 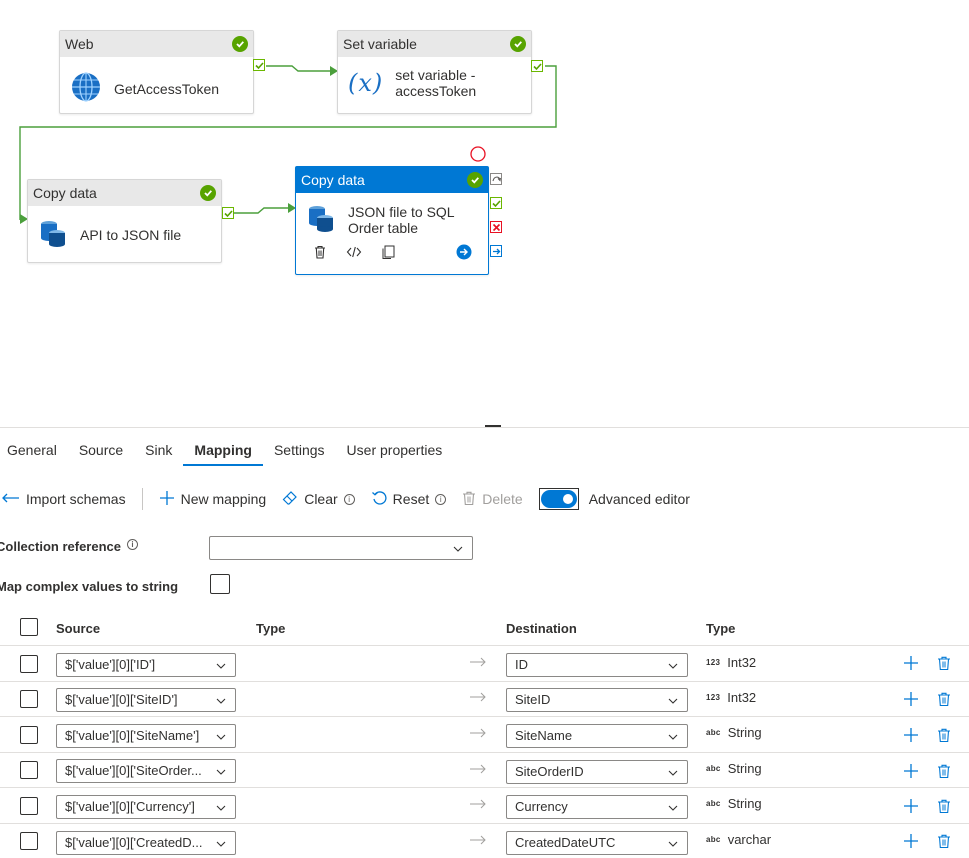 What do you see at coordinates (496, 227) in the screenshot?
I see `on-failure-port` at bounding box center [496, 227].